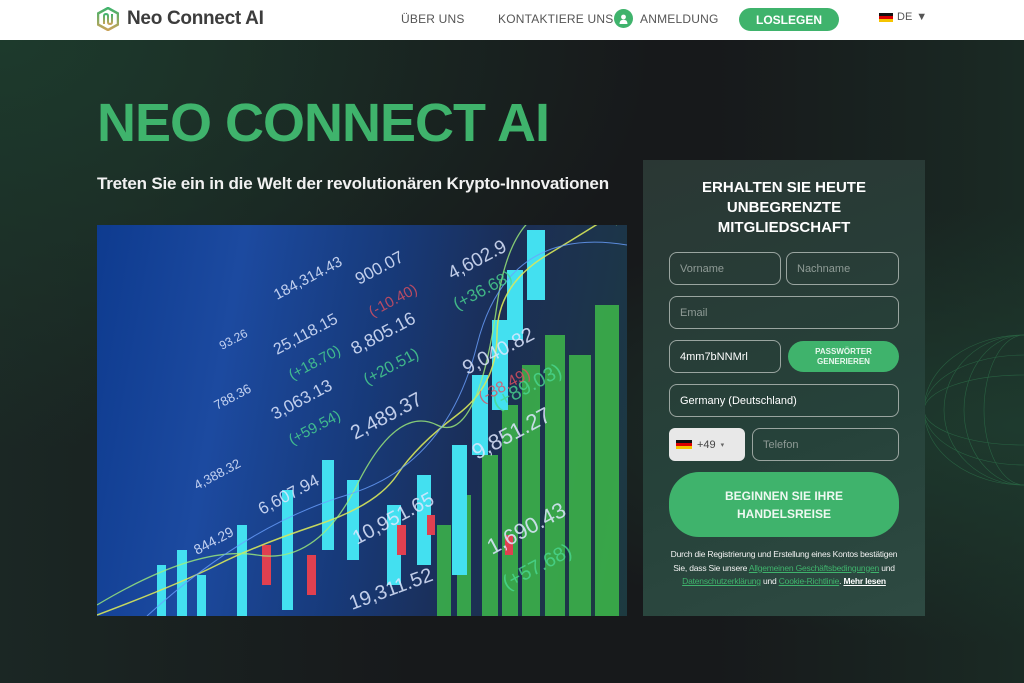 The width and height of the screenshot is (1024, 683). Describe the element at coordinates (842, 268) in the screenshot. I see `last-name-input` at that location.